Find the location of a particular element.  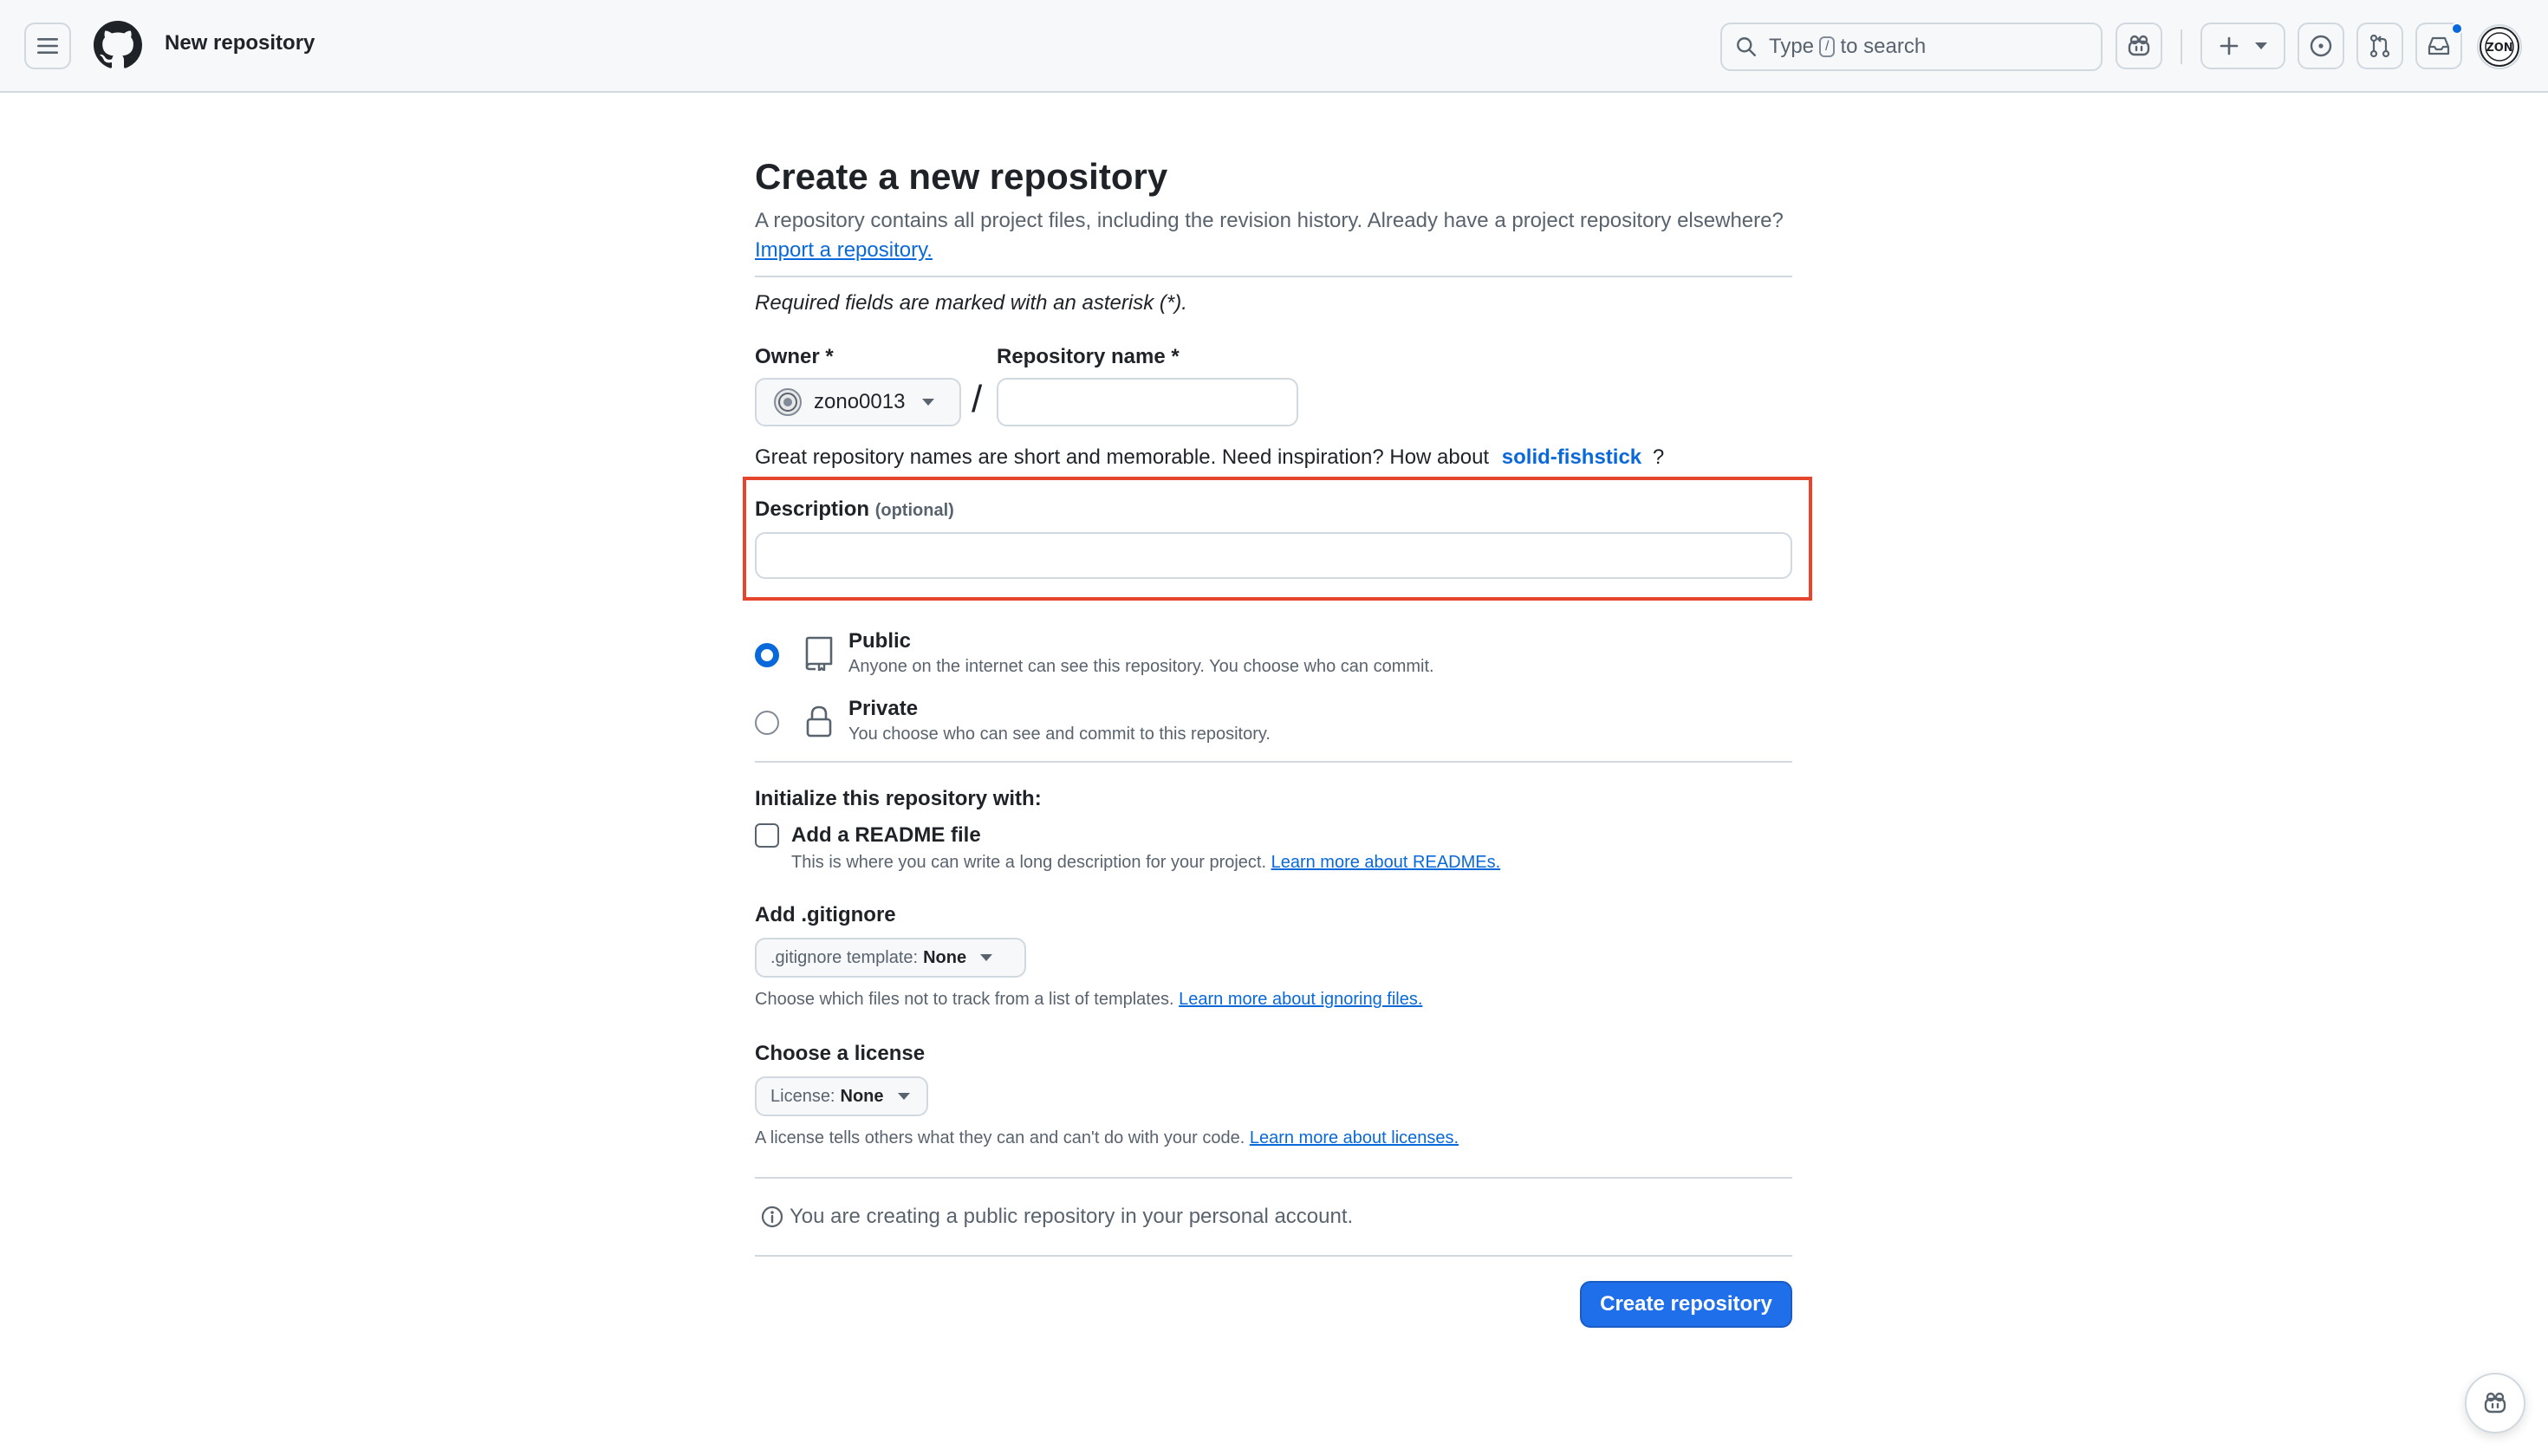

github-mark-icon is located at coordinates (118, 45).